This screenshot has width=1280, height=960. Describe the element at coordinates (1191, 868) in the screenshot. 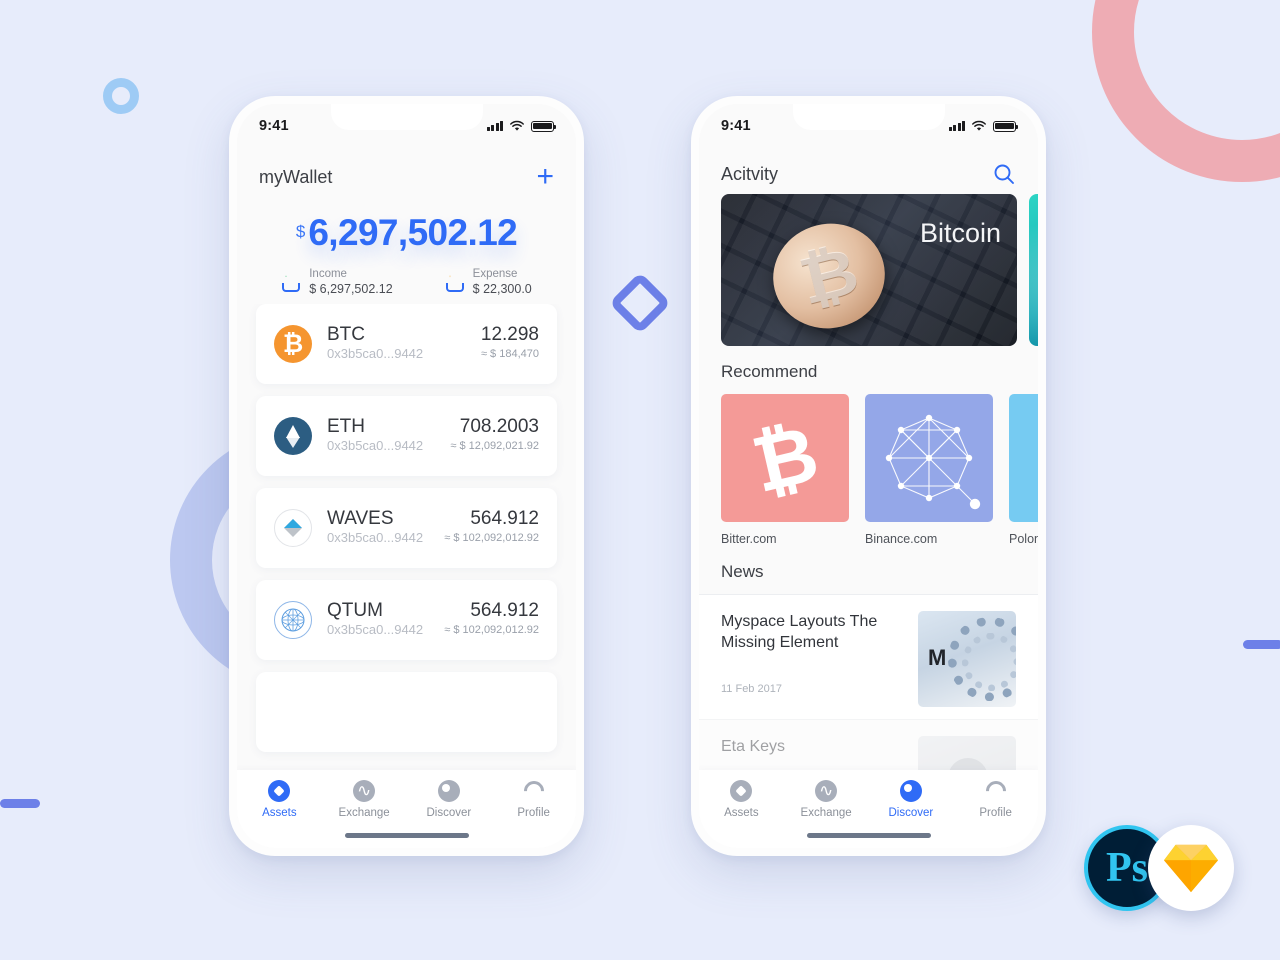

I see `sketch-diamond-icon` at that location.